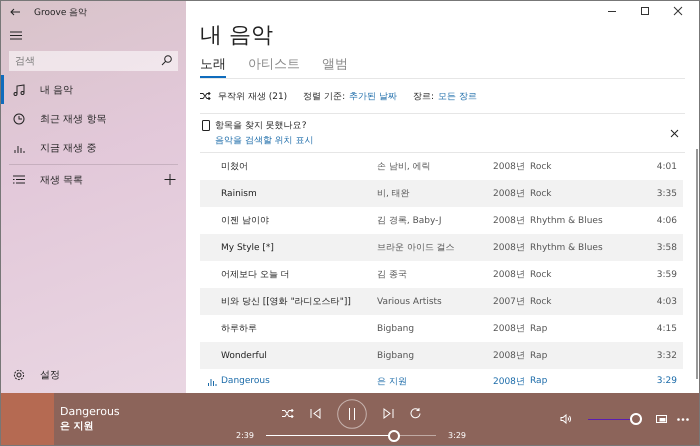 The image size is (700, 446). I want to click on song-row: 비와 당신 [[영화 "라디오스타"]] Various Artists 2007년 Rock 4:03, so click(441, 301).